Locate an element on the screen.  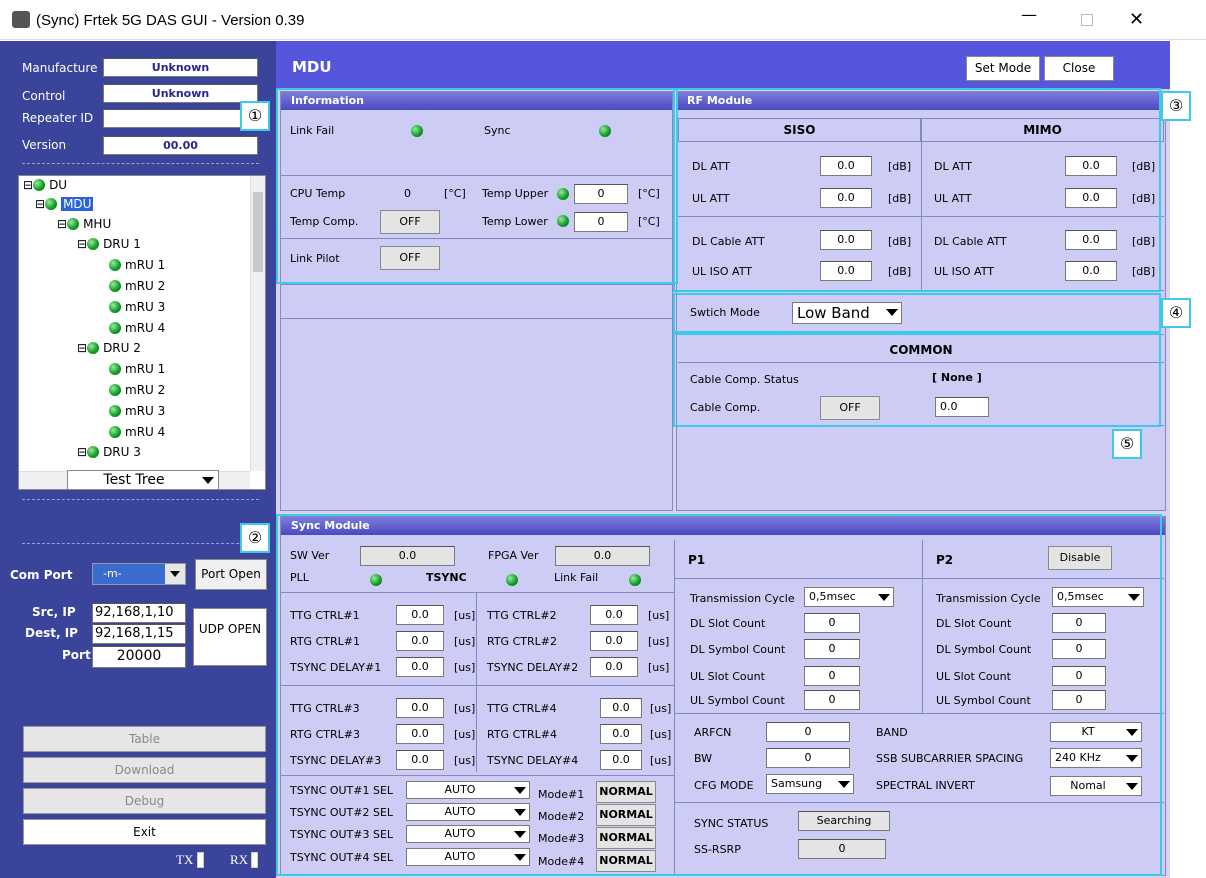
highlight-information is located at coordinates (477, 186).